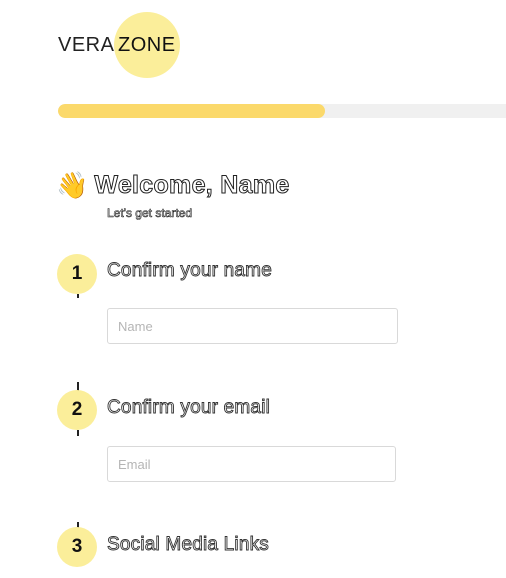 This screenshot has height=578, width=506. Describe the element at coordinates (190, 271) in the screenshot. I see `step-1-title: Confirm your name` at that location.